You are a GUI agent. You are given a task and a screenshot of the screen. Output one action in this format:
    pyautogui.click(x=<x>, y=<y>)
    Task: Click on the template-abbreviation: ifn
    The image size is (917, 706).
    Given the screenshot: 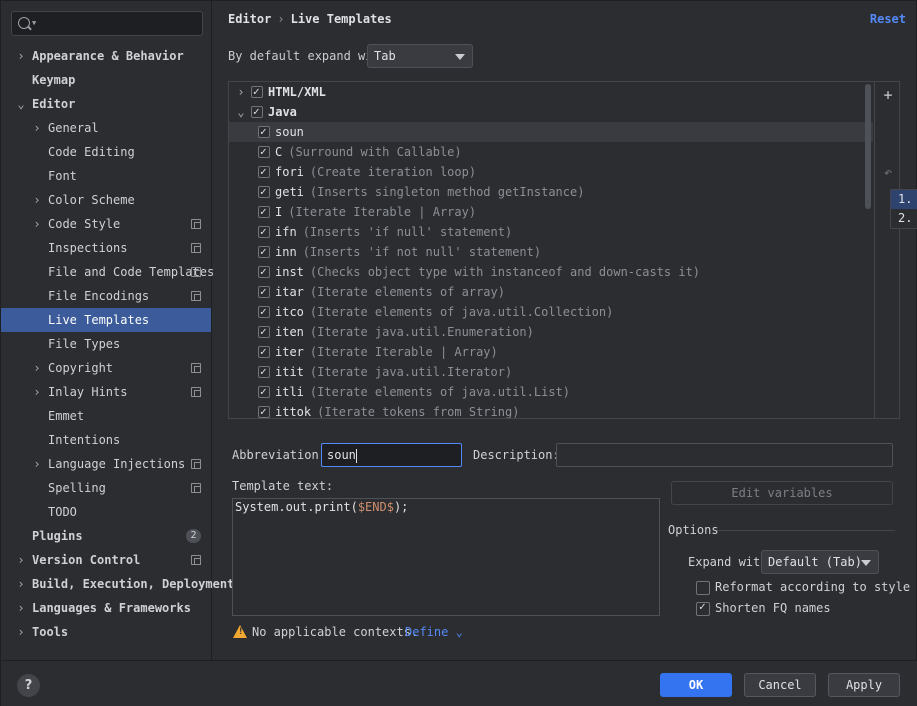 What is the action you would take?
    pyautogui.click(x=286, y=232)
    